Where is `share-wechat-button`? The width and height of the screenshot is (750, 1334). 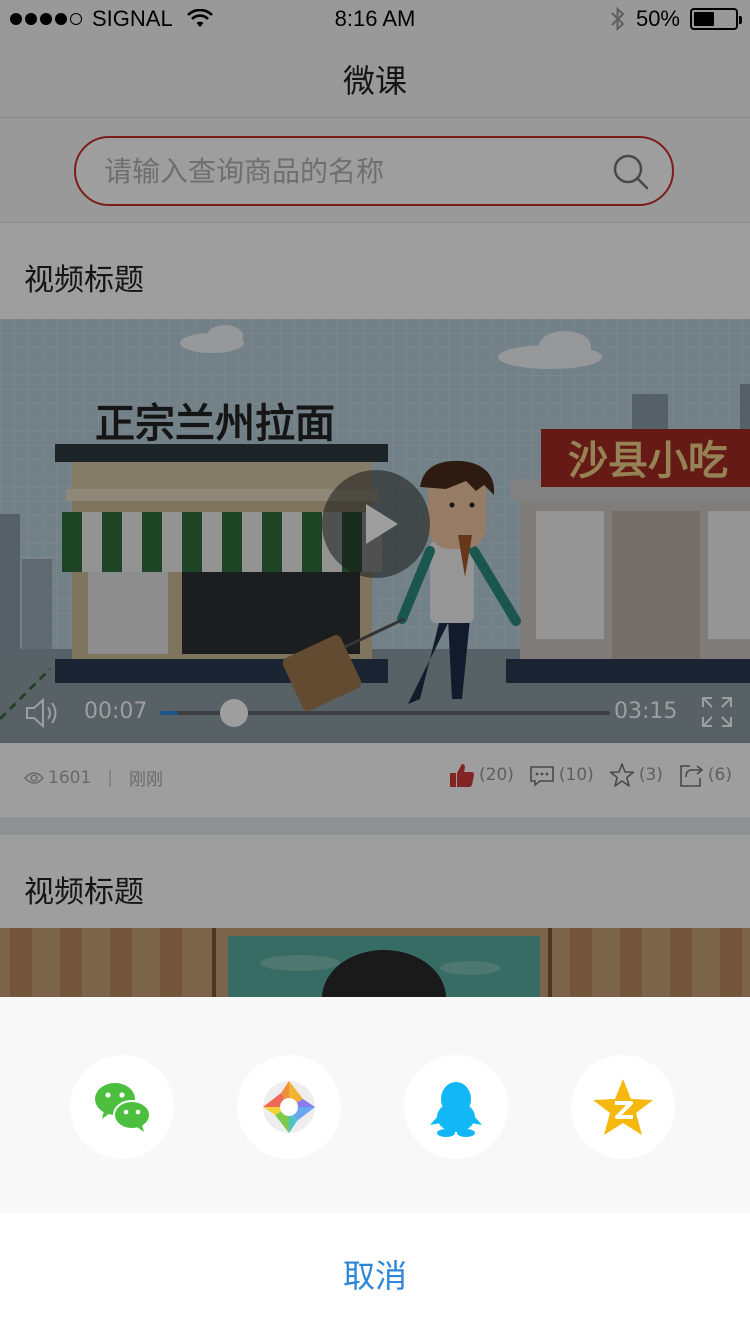
share-wechat-button is located at coordinates (122, 1107).